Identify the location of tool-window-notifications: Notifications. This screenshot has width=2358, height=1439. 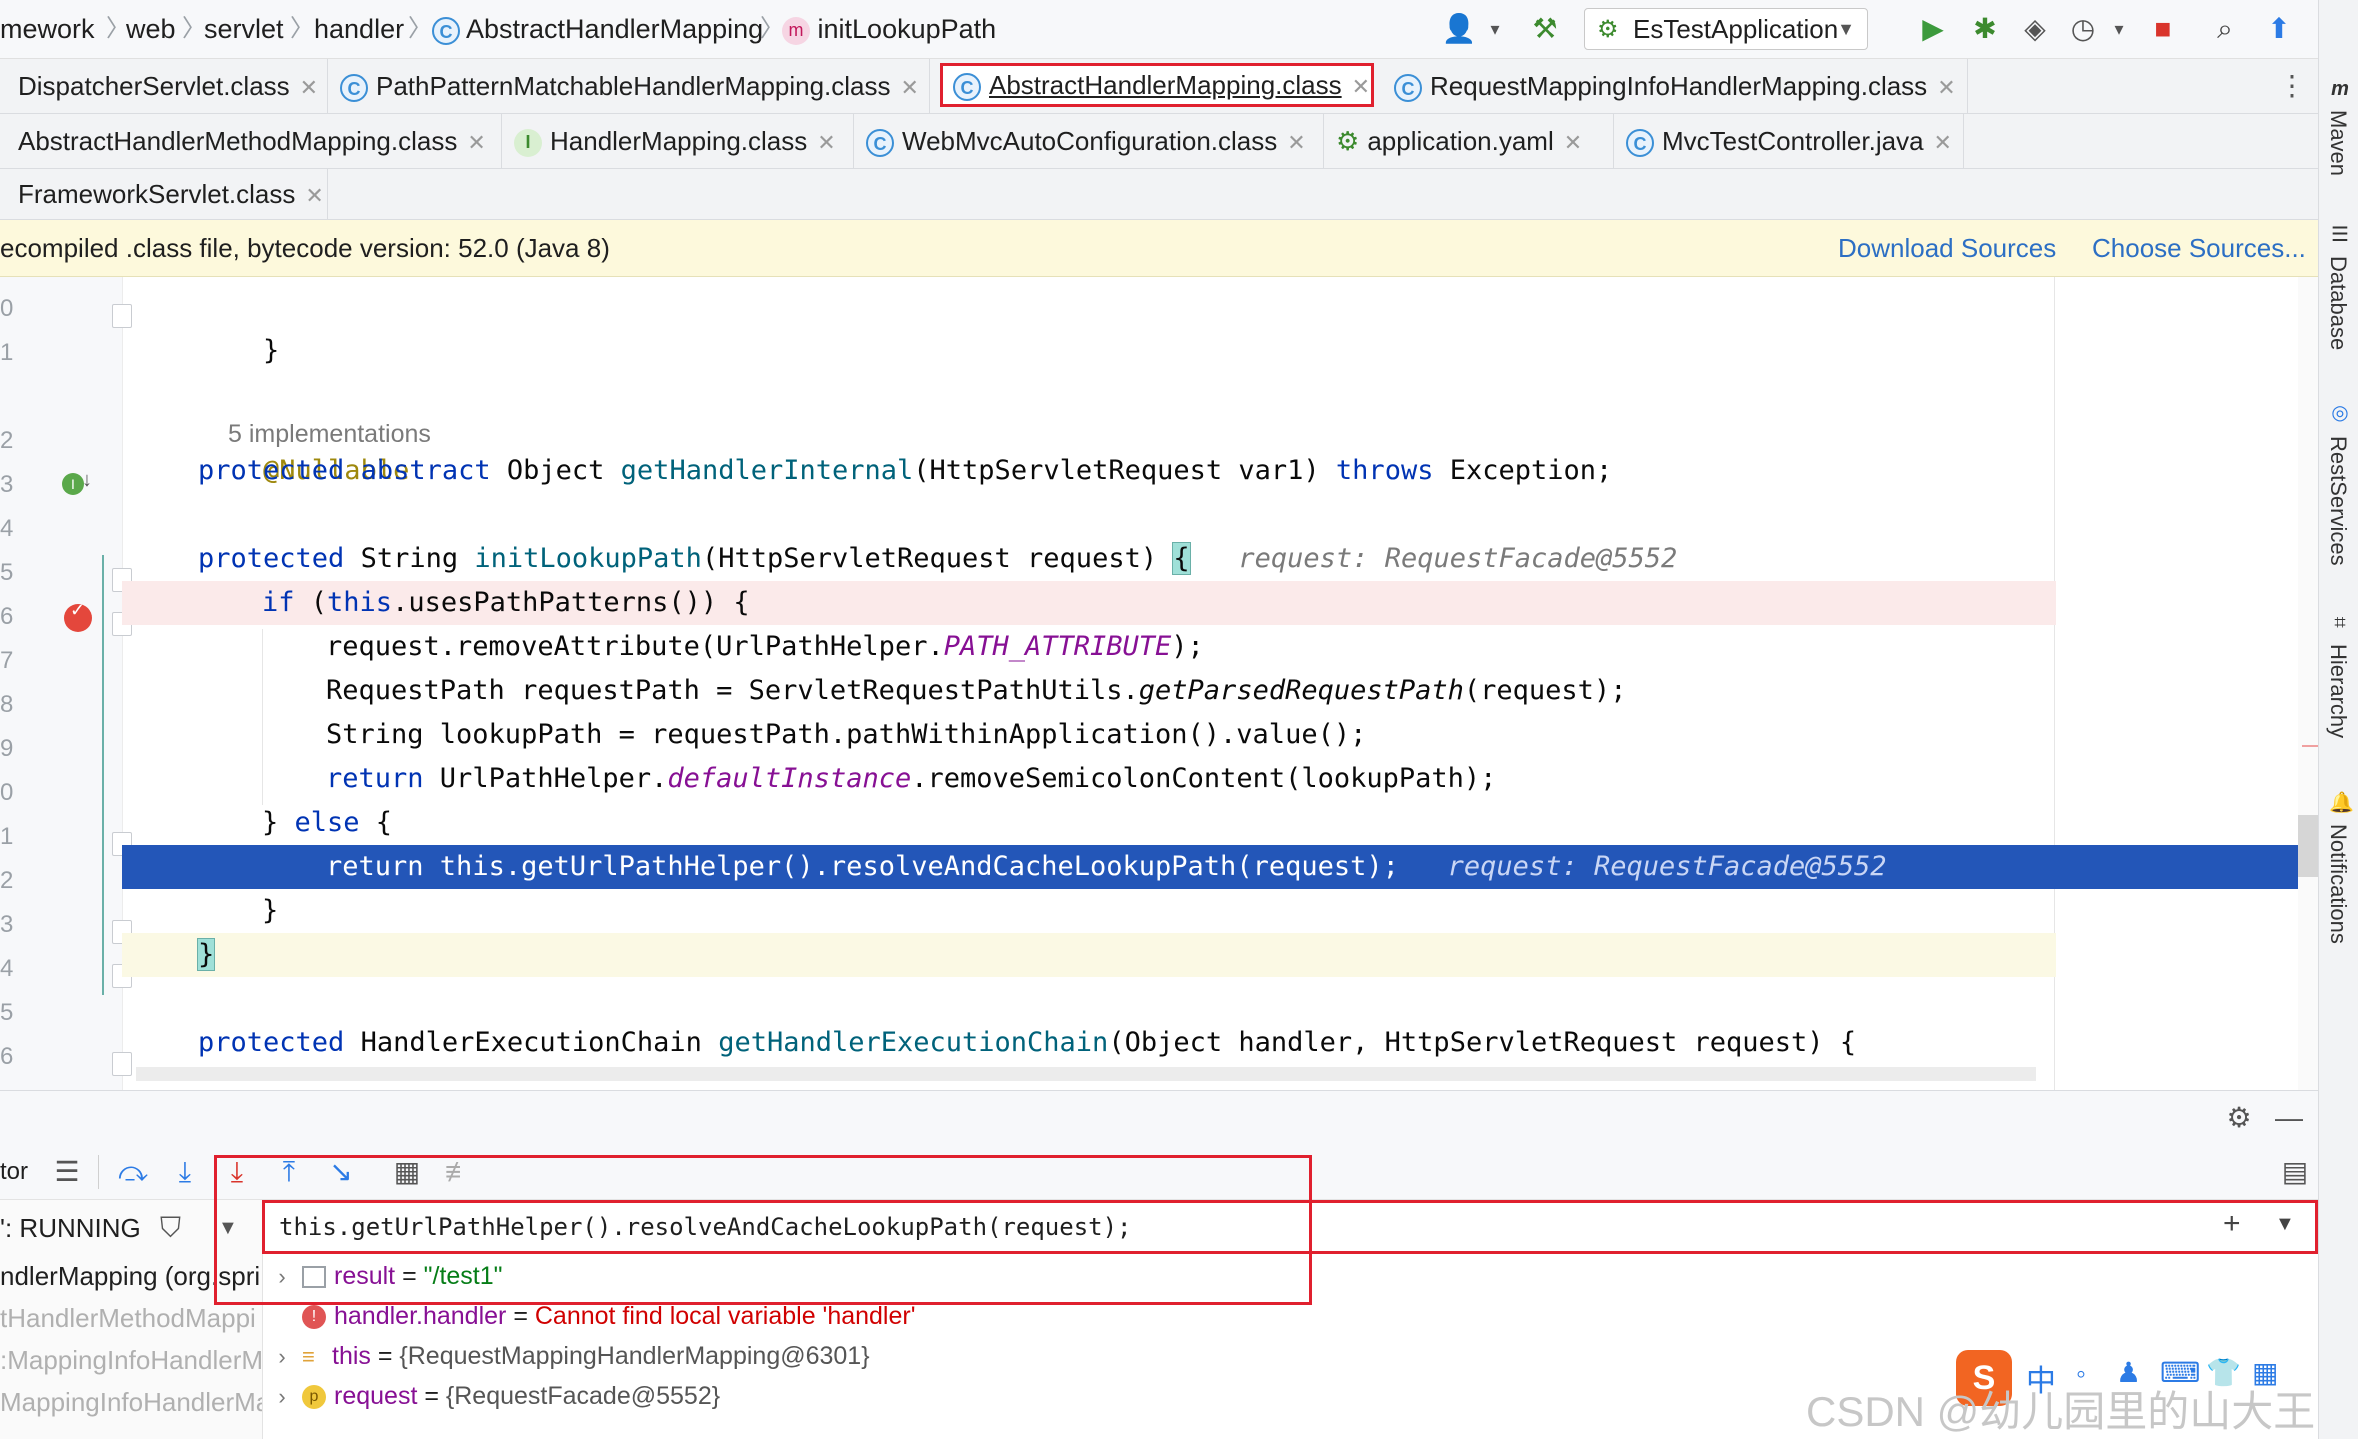
(2338, 884).